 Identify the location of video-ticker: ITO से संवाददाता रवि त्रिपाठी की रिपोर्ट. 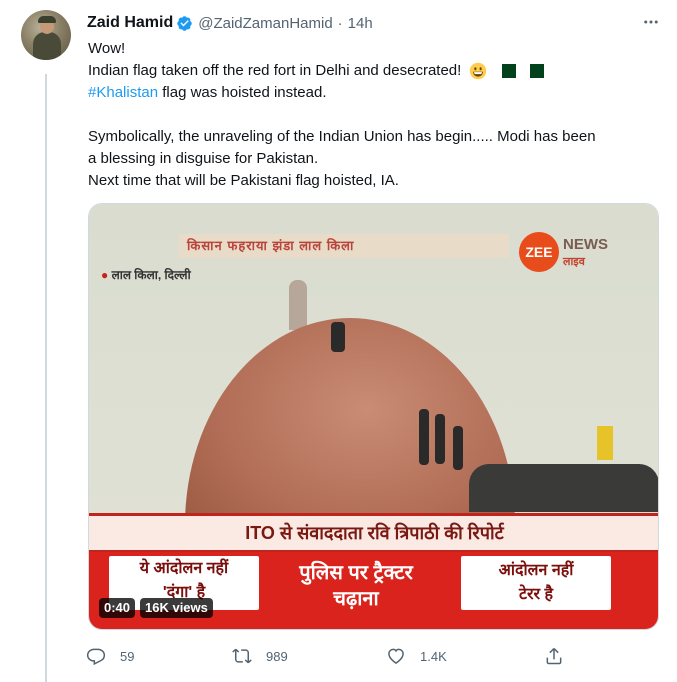
(373, 533).